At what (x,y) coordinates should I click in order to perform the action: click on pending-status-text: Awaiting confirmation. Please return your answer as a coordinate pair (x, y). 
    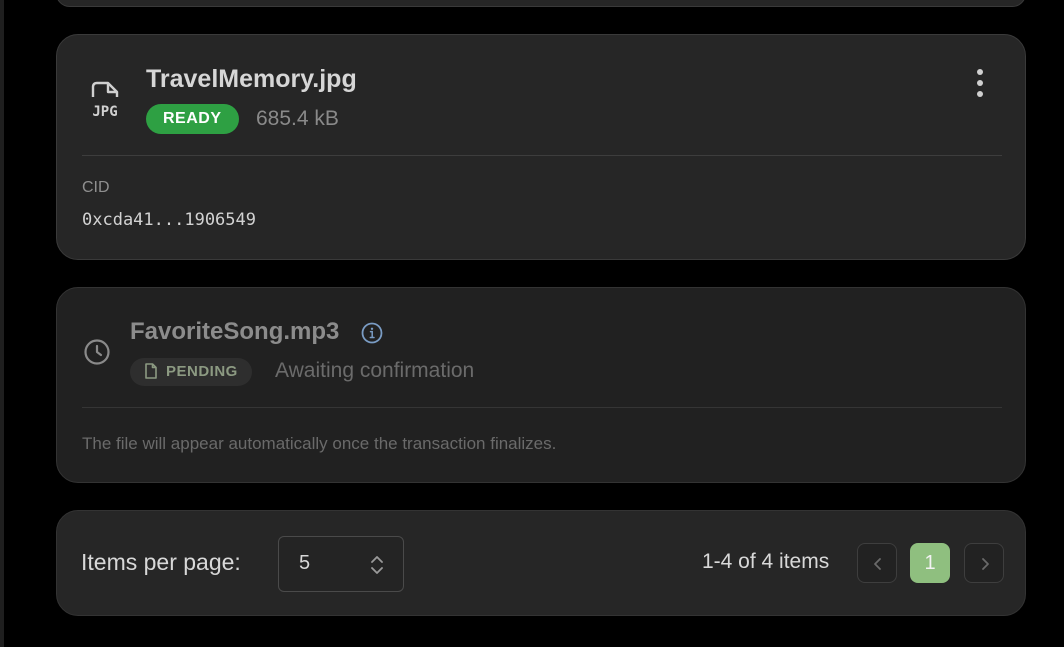
    Looking at the image, I should click on (375, 370).